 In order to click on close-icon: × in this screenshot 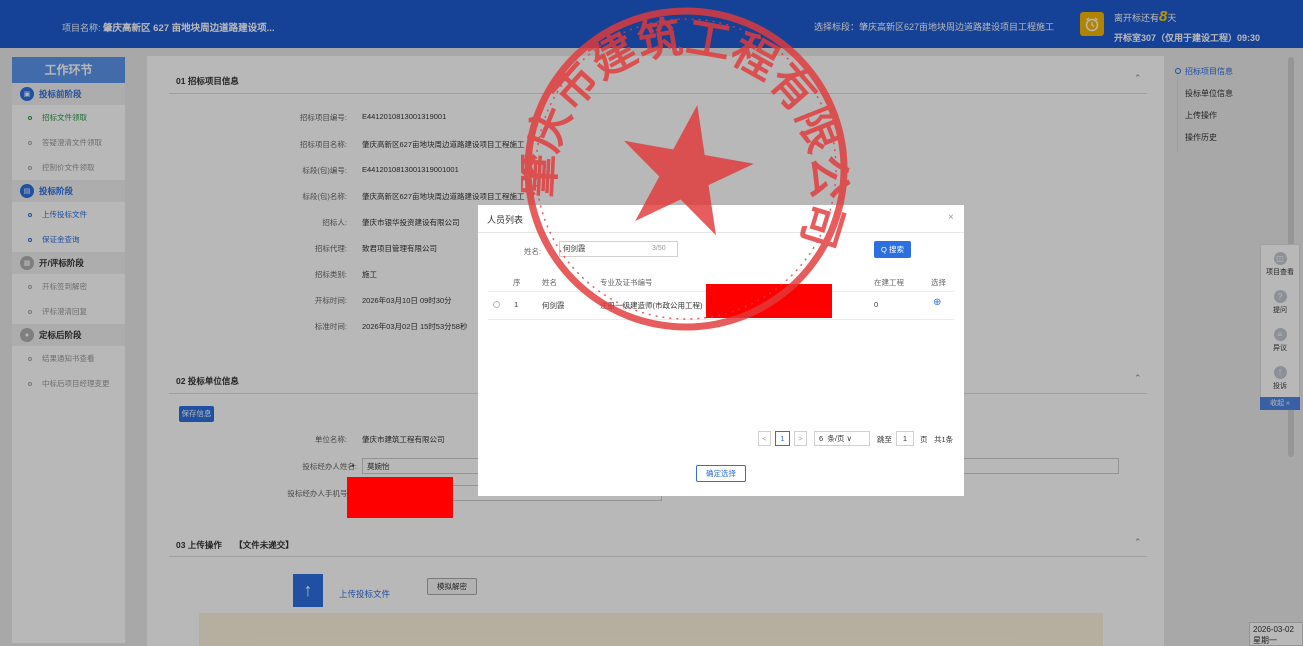, I will do `click(951, 217)`.